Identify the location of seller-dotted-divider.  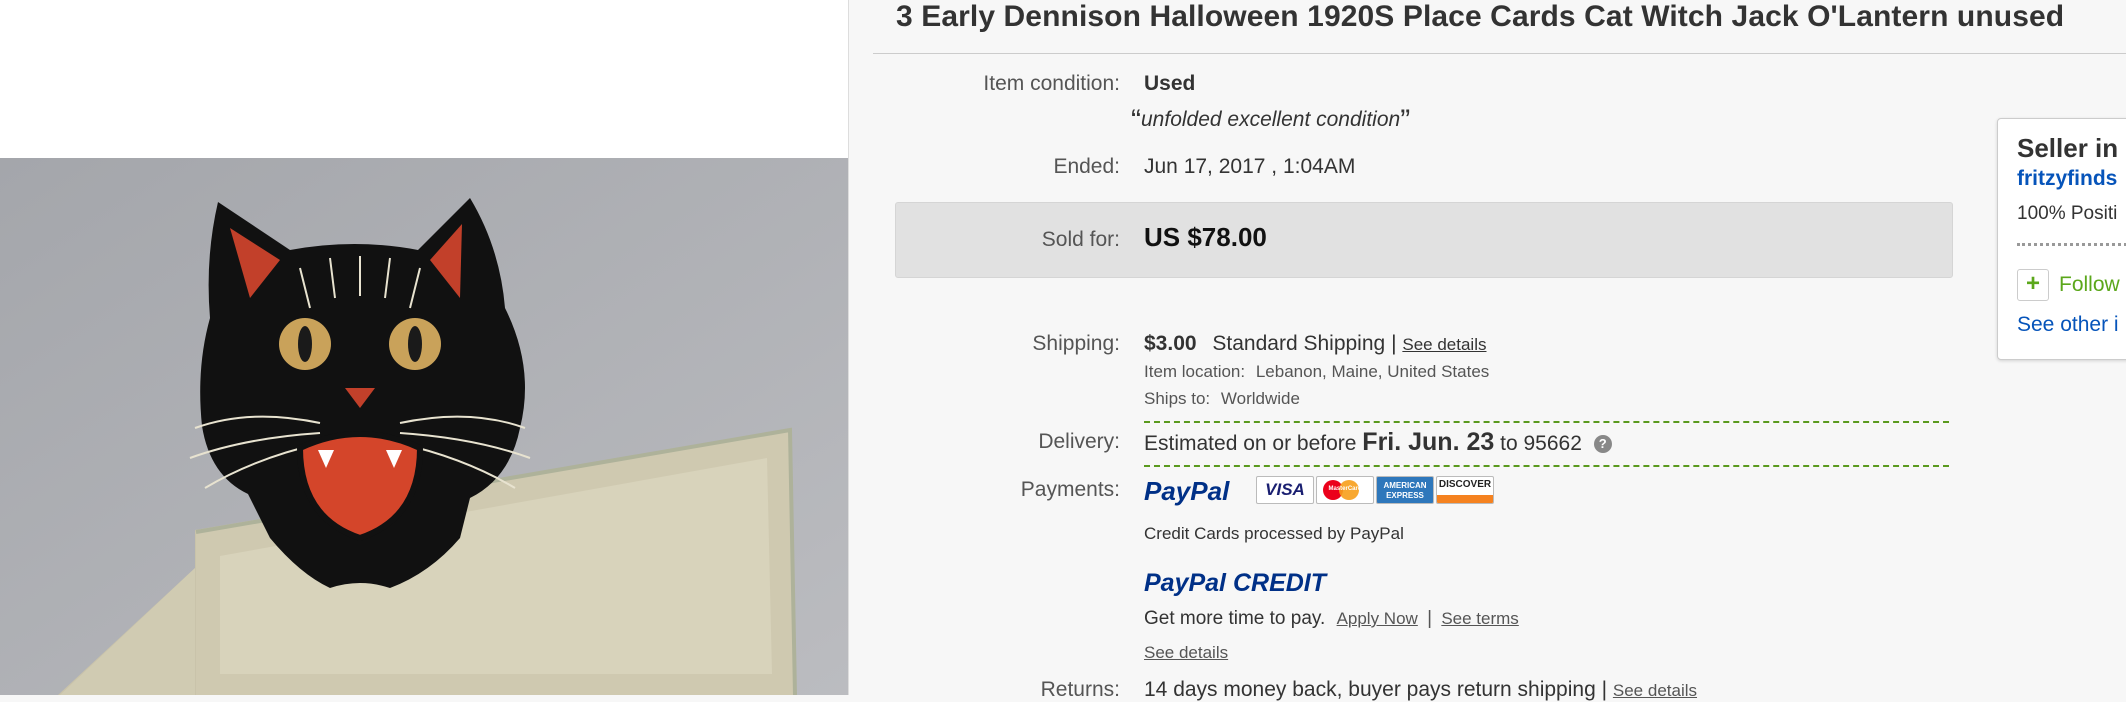
(2071, 244).